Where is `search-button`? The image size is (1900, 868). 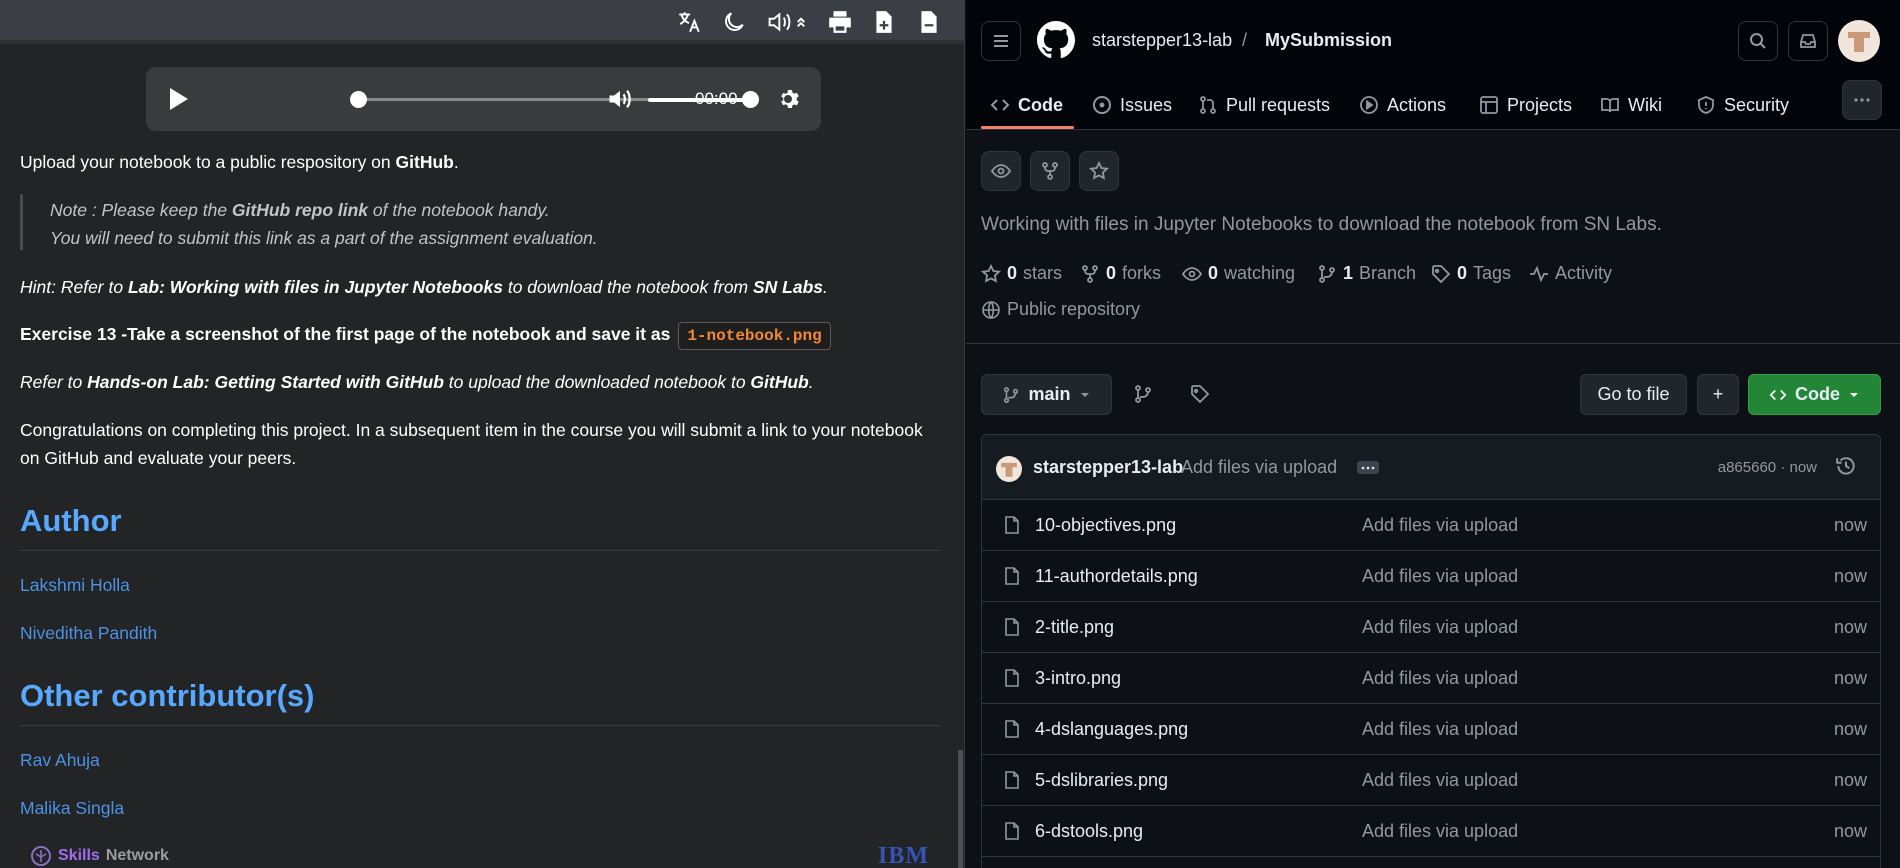 search-button is located at coordinates (1758, 41).